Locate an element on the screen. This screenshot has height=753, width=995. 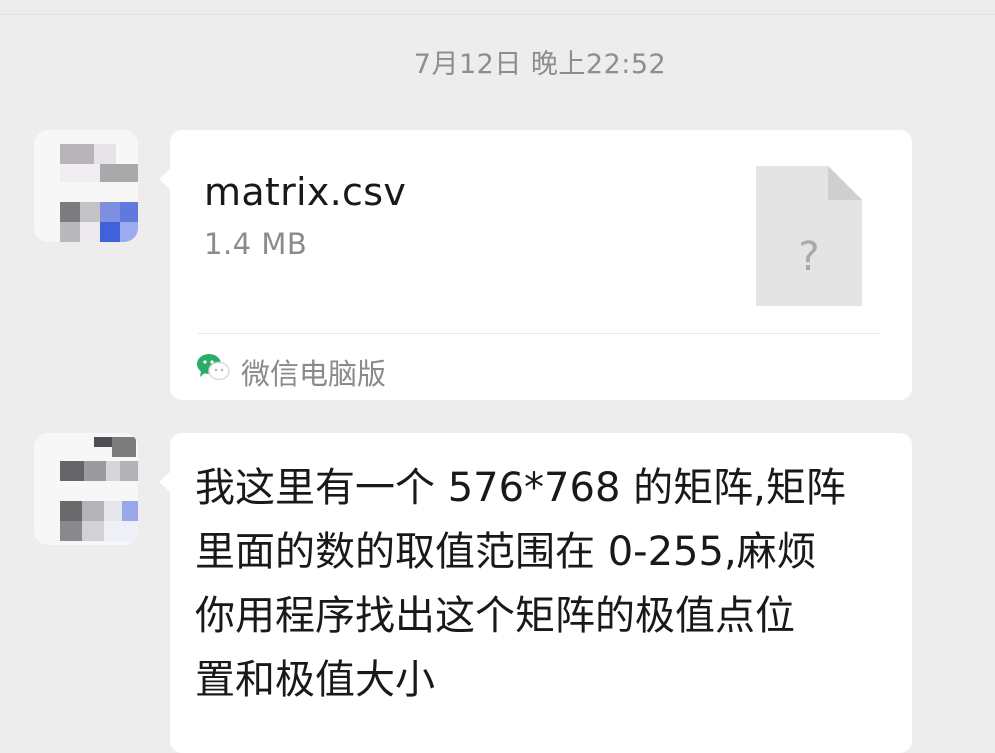
unknown-file-icon: ? is located at coordinates (809, 236).